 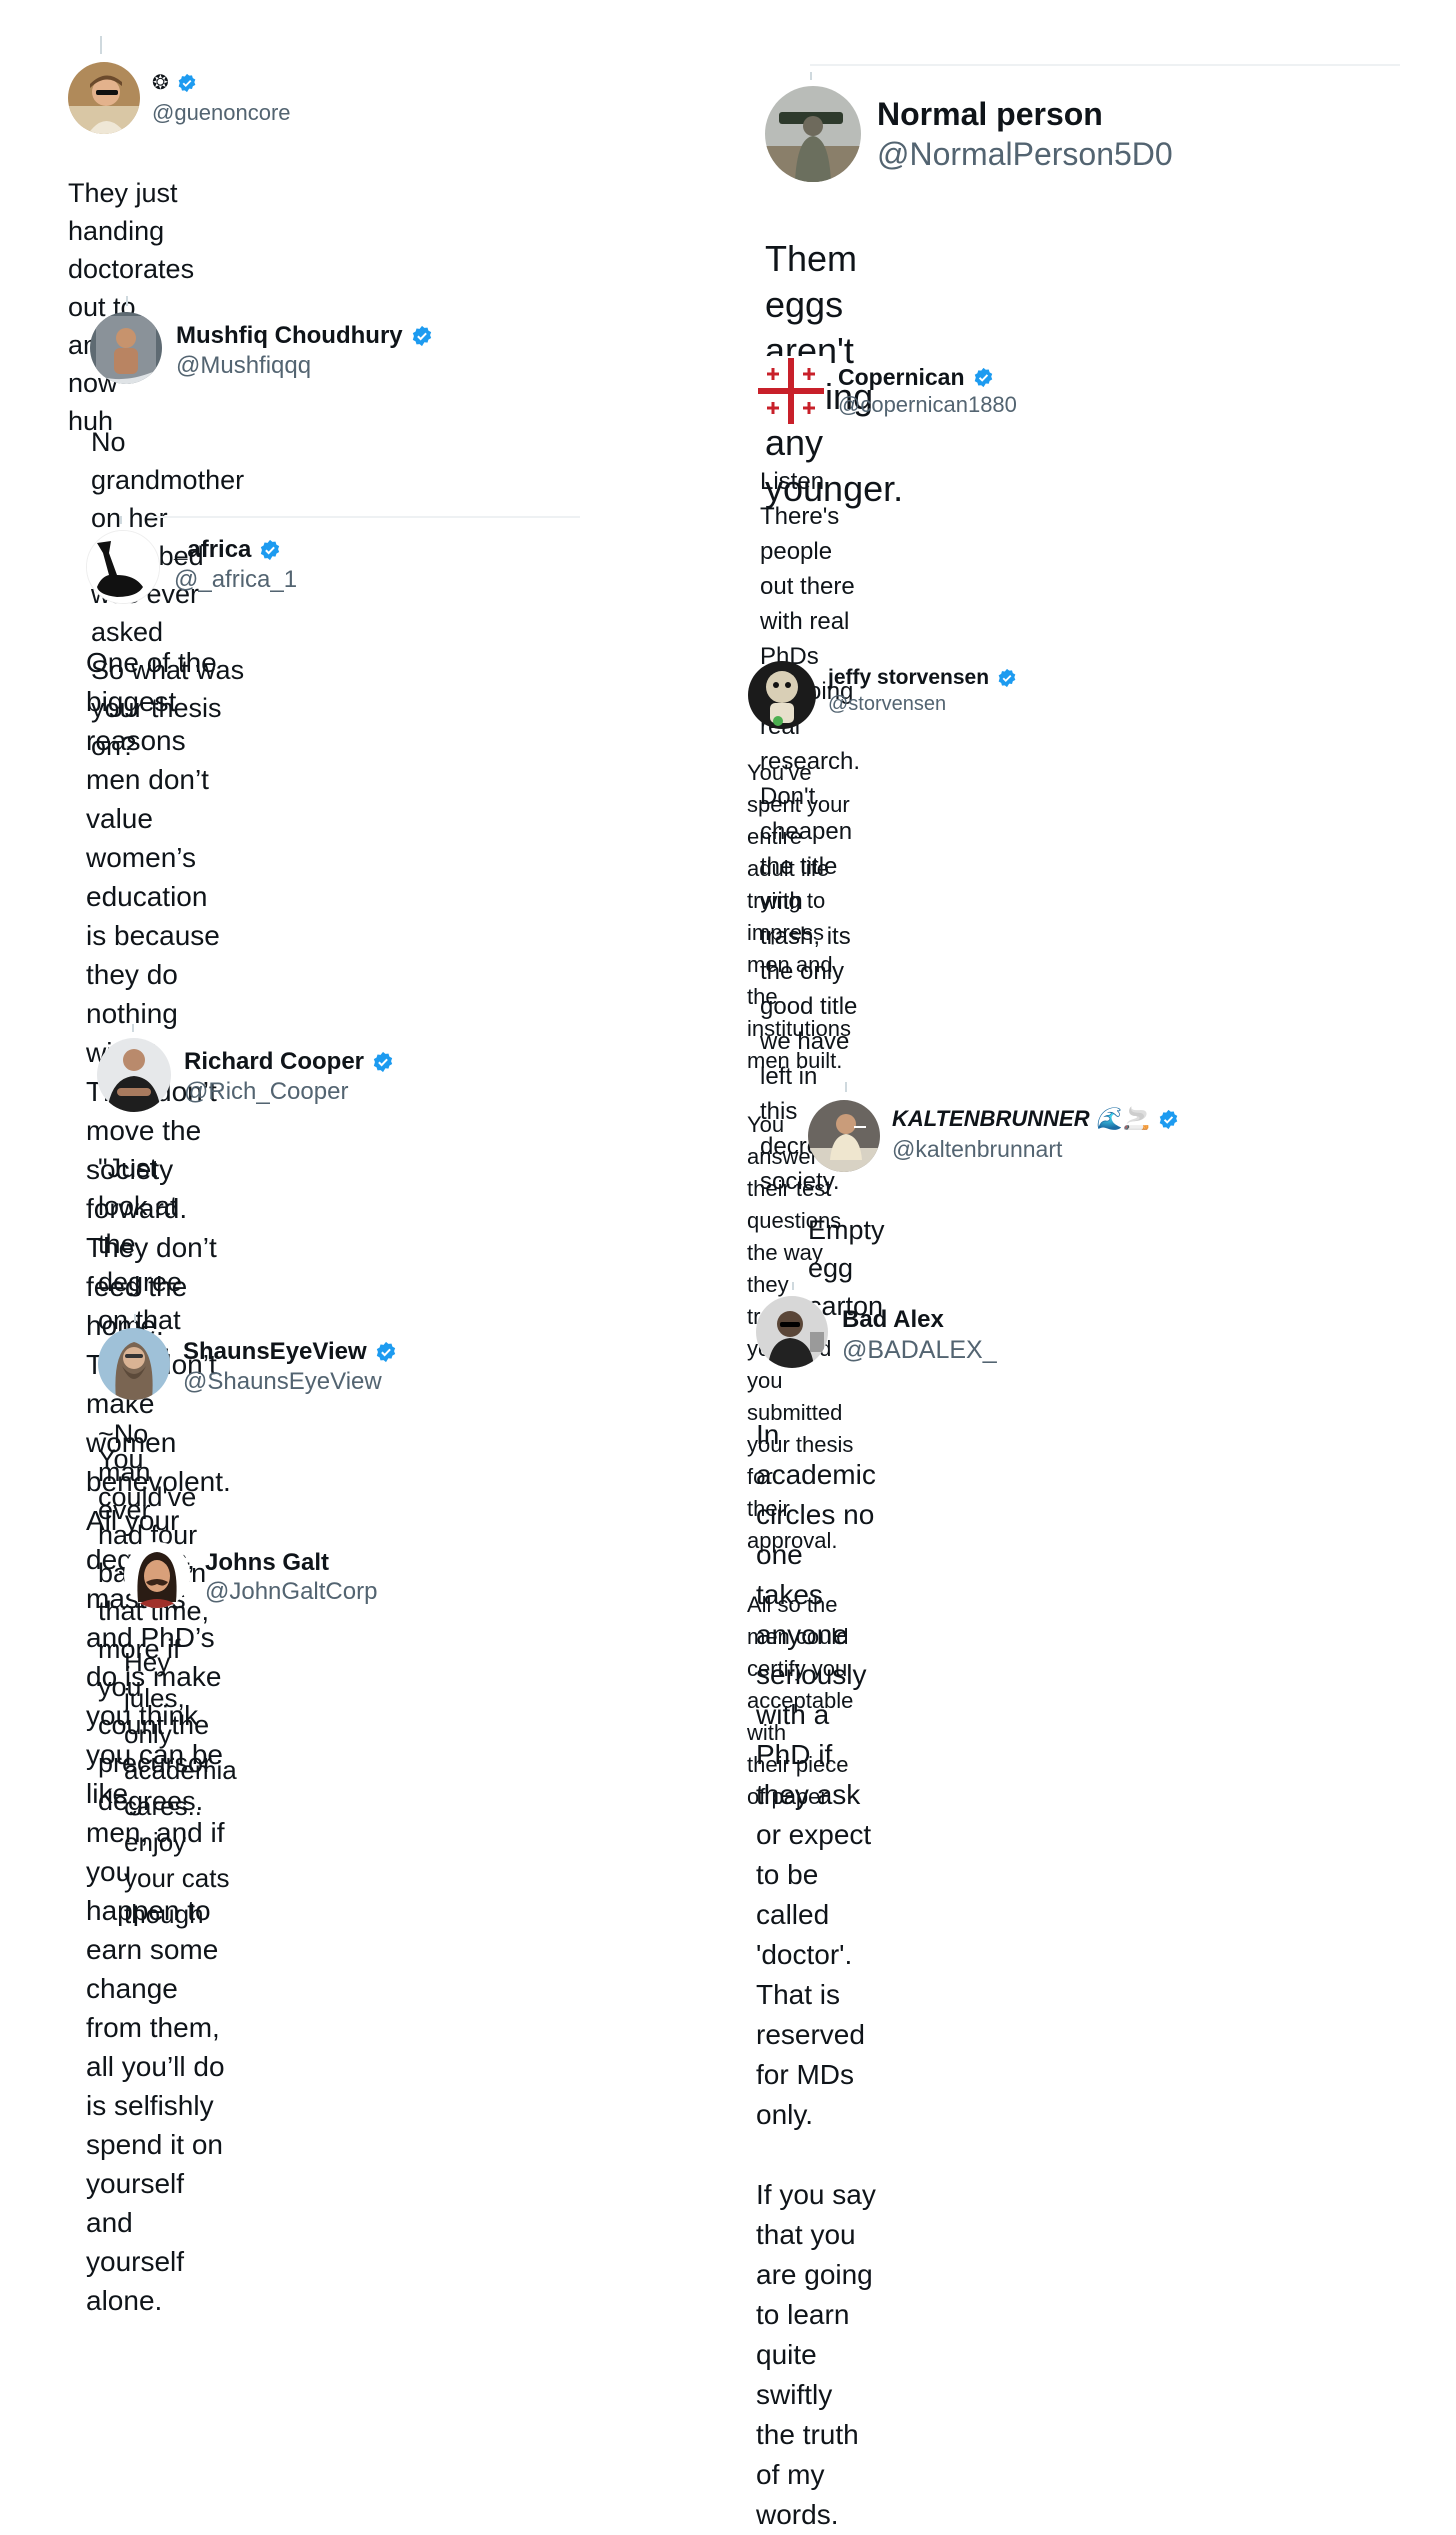 What do you see at coordinates (267, 1563) in the screenshot?
I see `display-name: Johns Galt` at bounding box center [267, 1563].